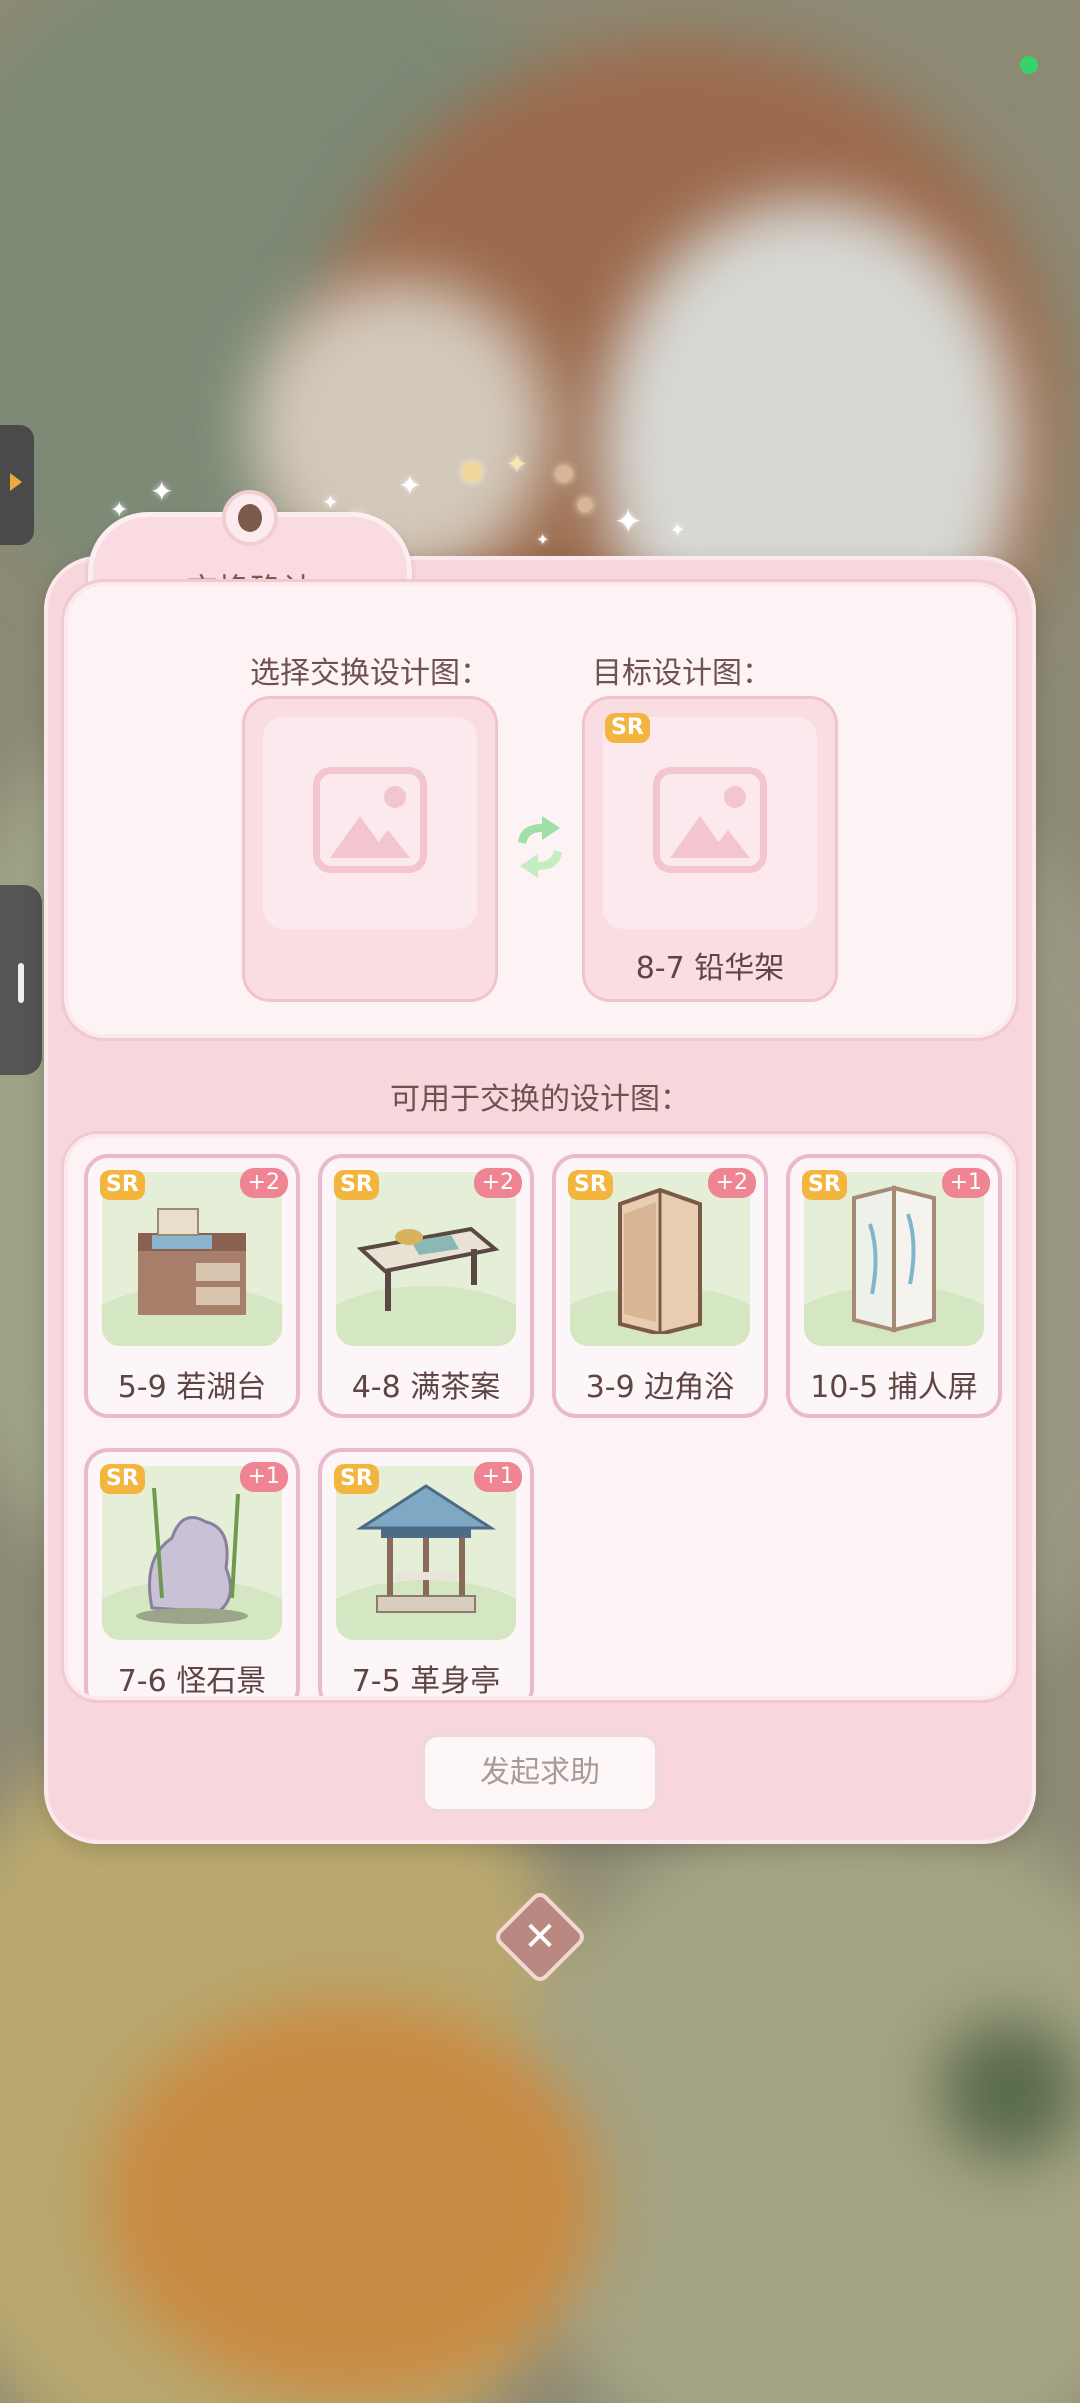 The image size is (1080, 2403). What do you see at coordinates (192, 1387) in the screenshot?
I see `blueprint-name: 5-9 若湖台` at bounding box center [192, 1387].